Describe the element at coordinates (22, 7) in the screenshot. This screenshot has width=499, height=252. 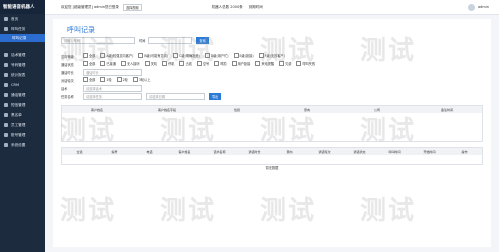
I see `app-logo: 智能语音机器人` at that location.